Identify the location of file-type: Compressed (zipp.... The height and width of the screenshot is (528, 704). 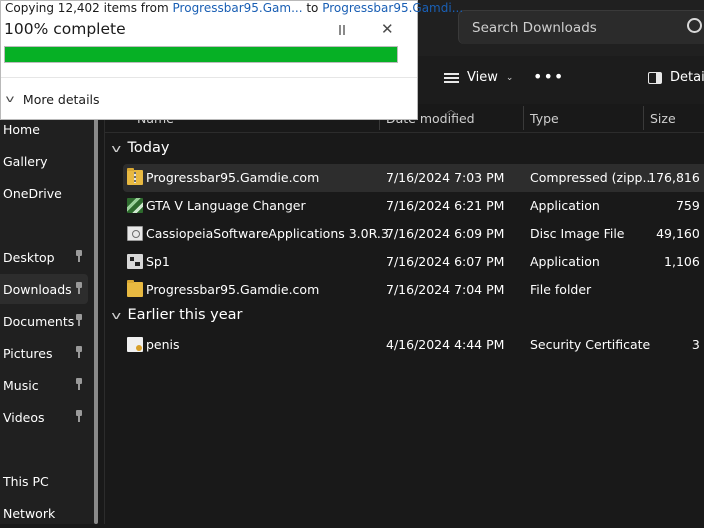
(592, 177).